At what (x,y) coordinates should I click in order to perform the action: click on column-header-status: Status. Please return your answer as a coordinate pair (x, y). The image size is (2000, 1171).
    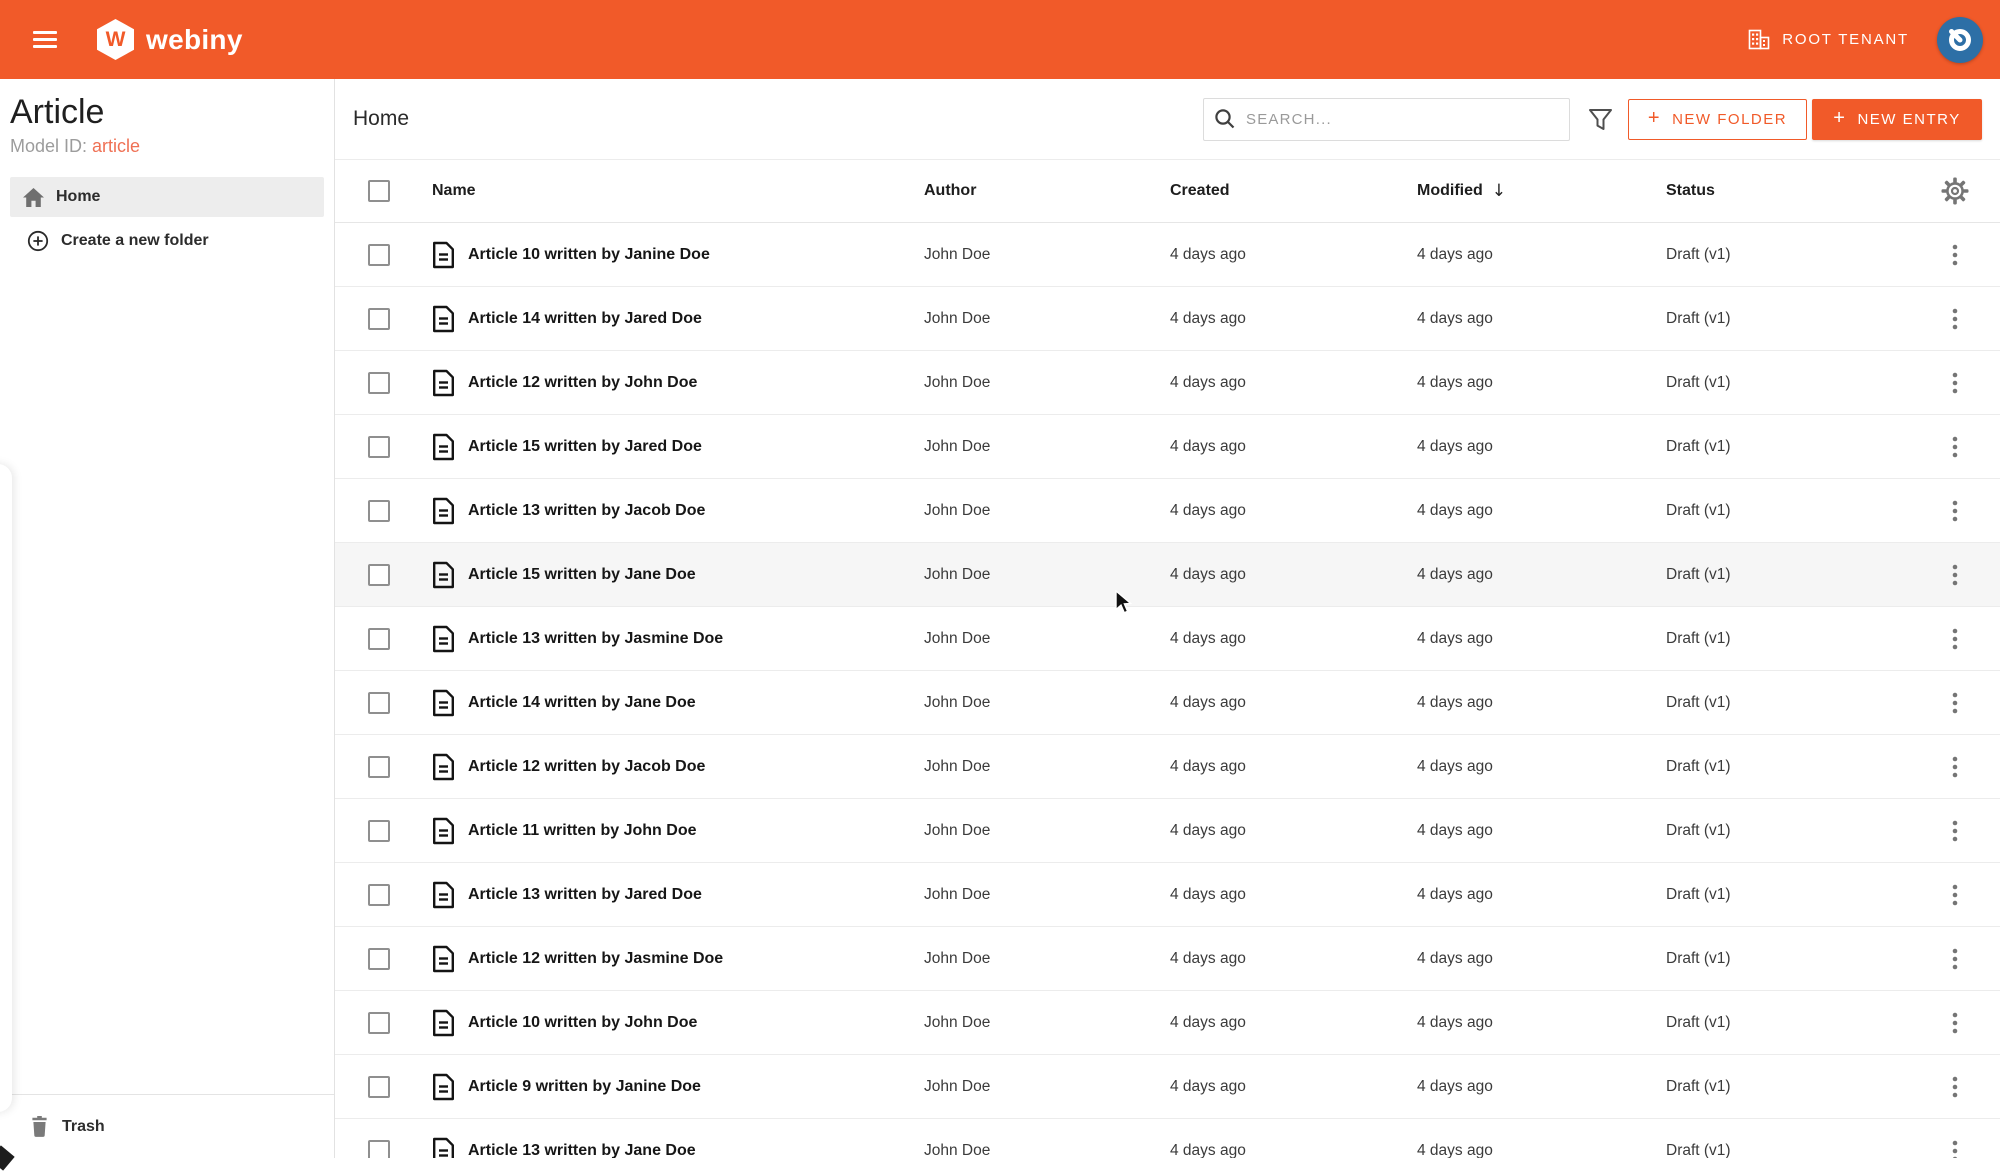
    Looking at the image, I should click on (1788, 191).